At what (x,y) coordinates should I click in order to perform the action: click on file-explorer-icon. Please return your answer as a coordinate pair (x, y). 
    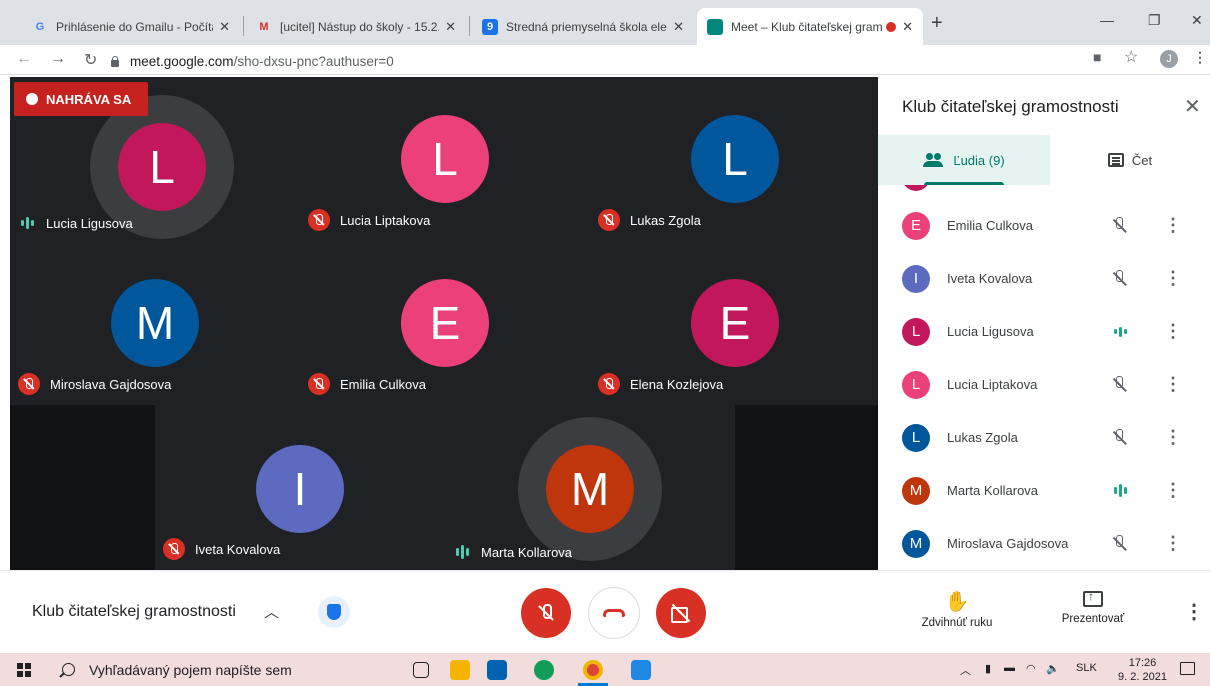
    Looking at the image, I should click on (460, 670).